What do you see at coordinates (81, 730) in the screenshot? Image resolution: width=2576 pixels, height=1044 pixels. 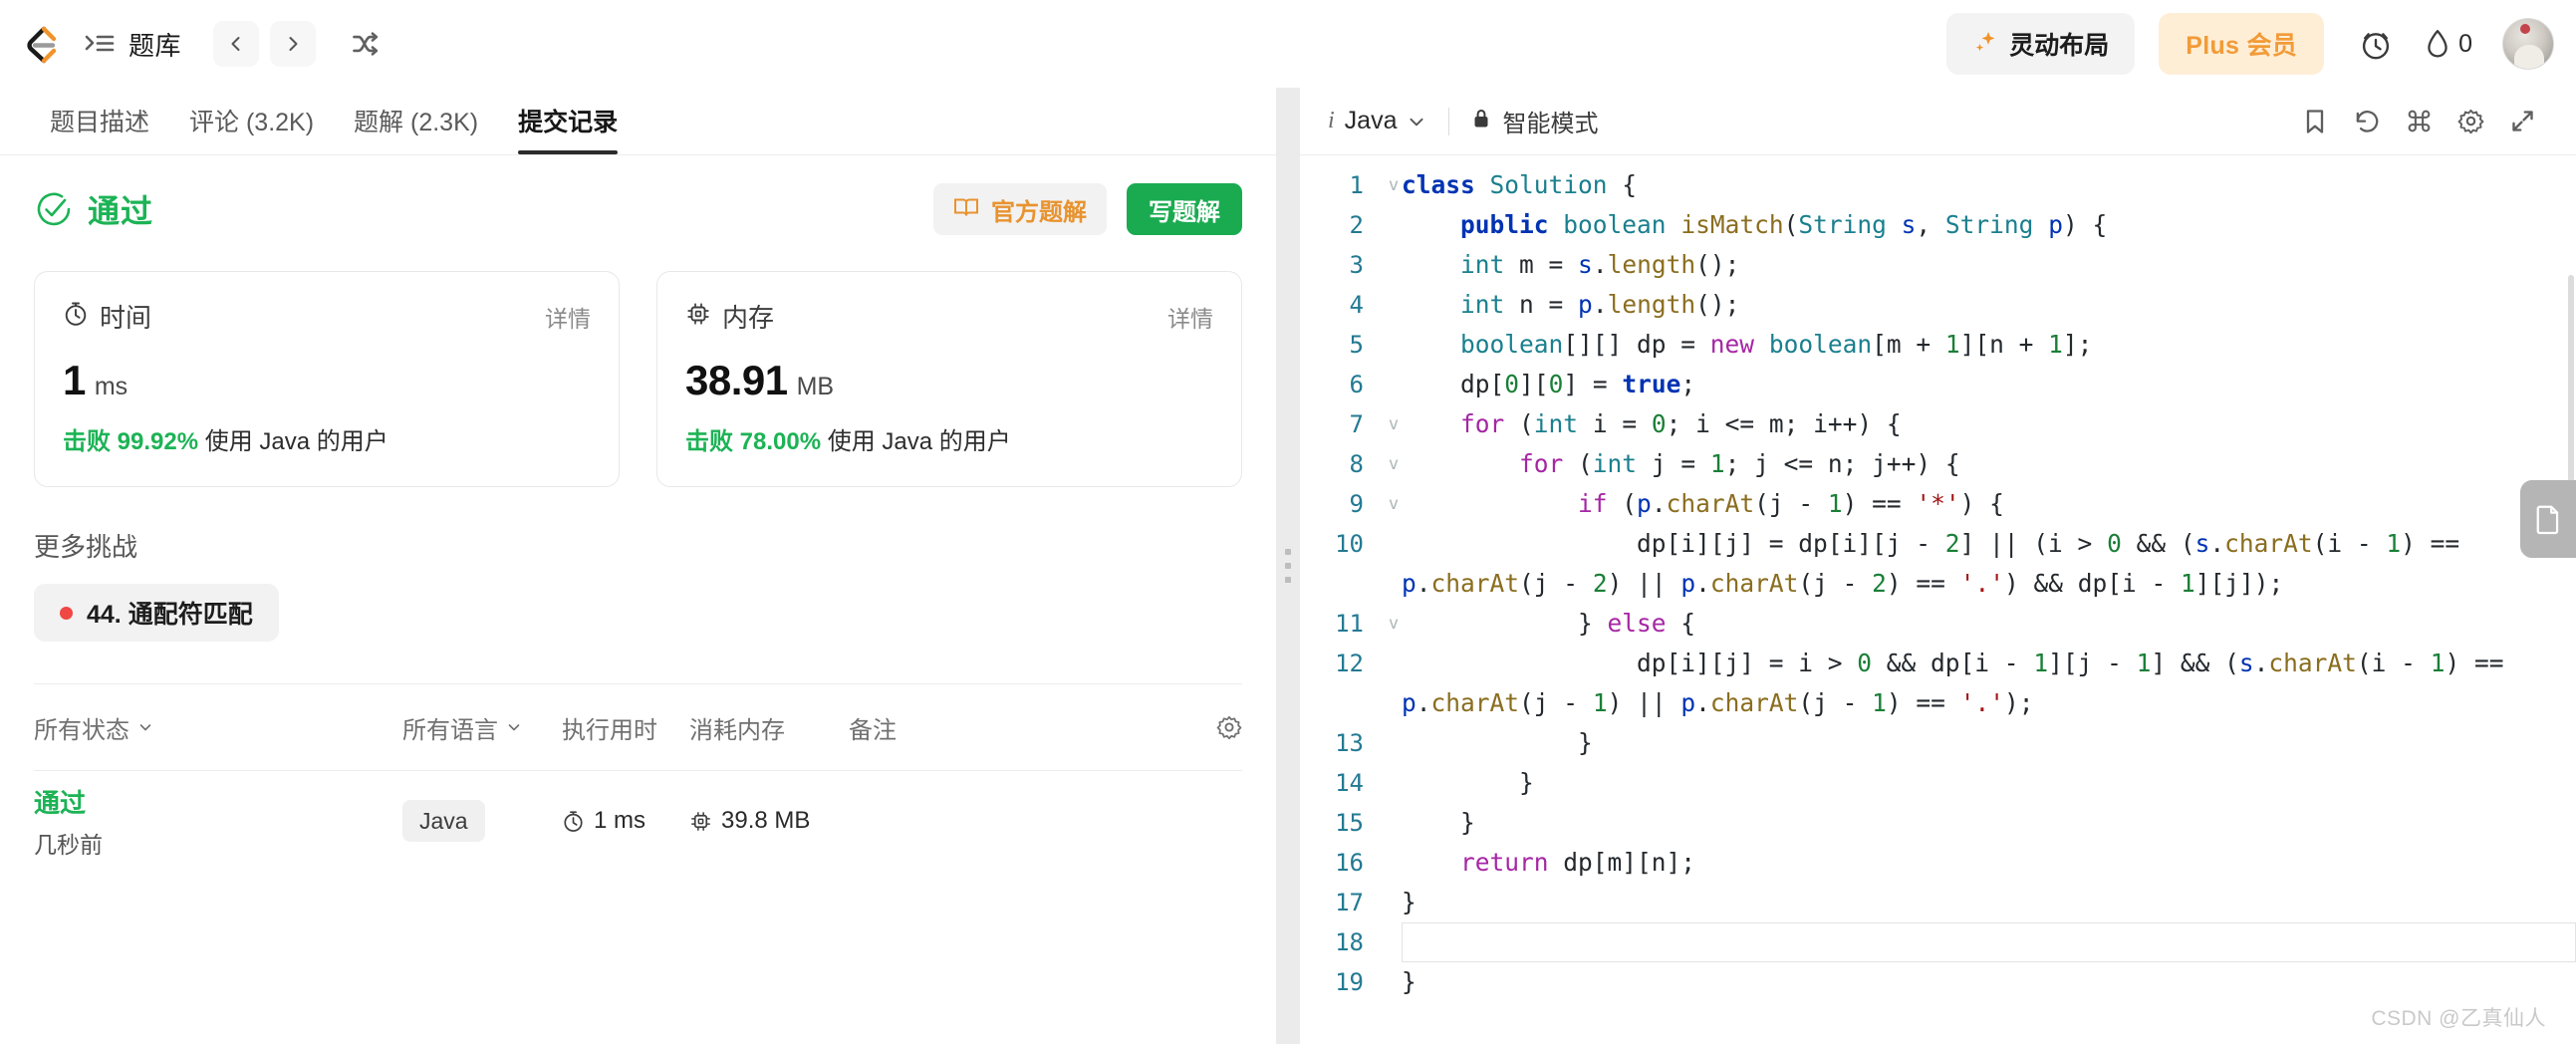 I see `filter-status-label: 所有状态` at bounding box center [81, 730].